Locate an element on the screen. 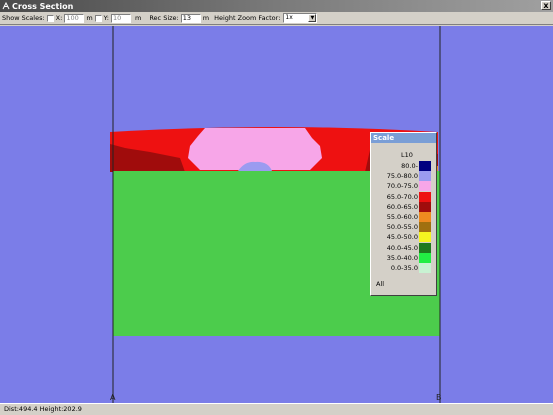  scale-range-label: 70.0-75.0 is located at coordinates (402, 186).